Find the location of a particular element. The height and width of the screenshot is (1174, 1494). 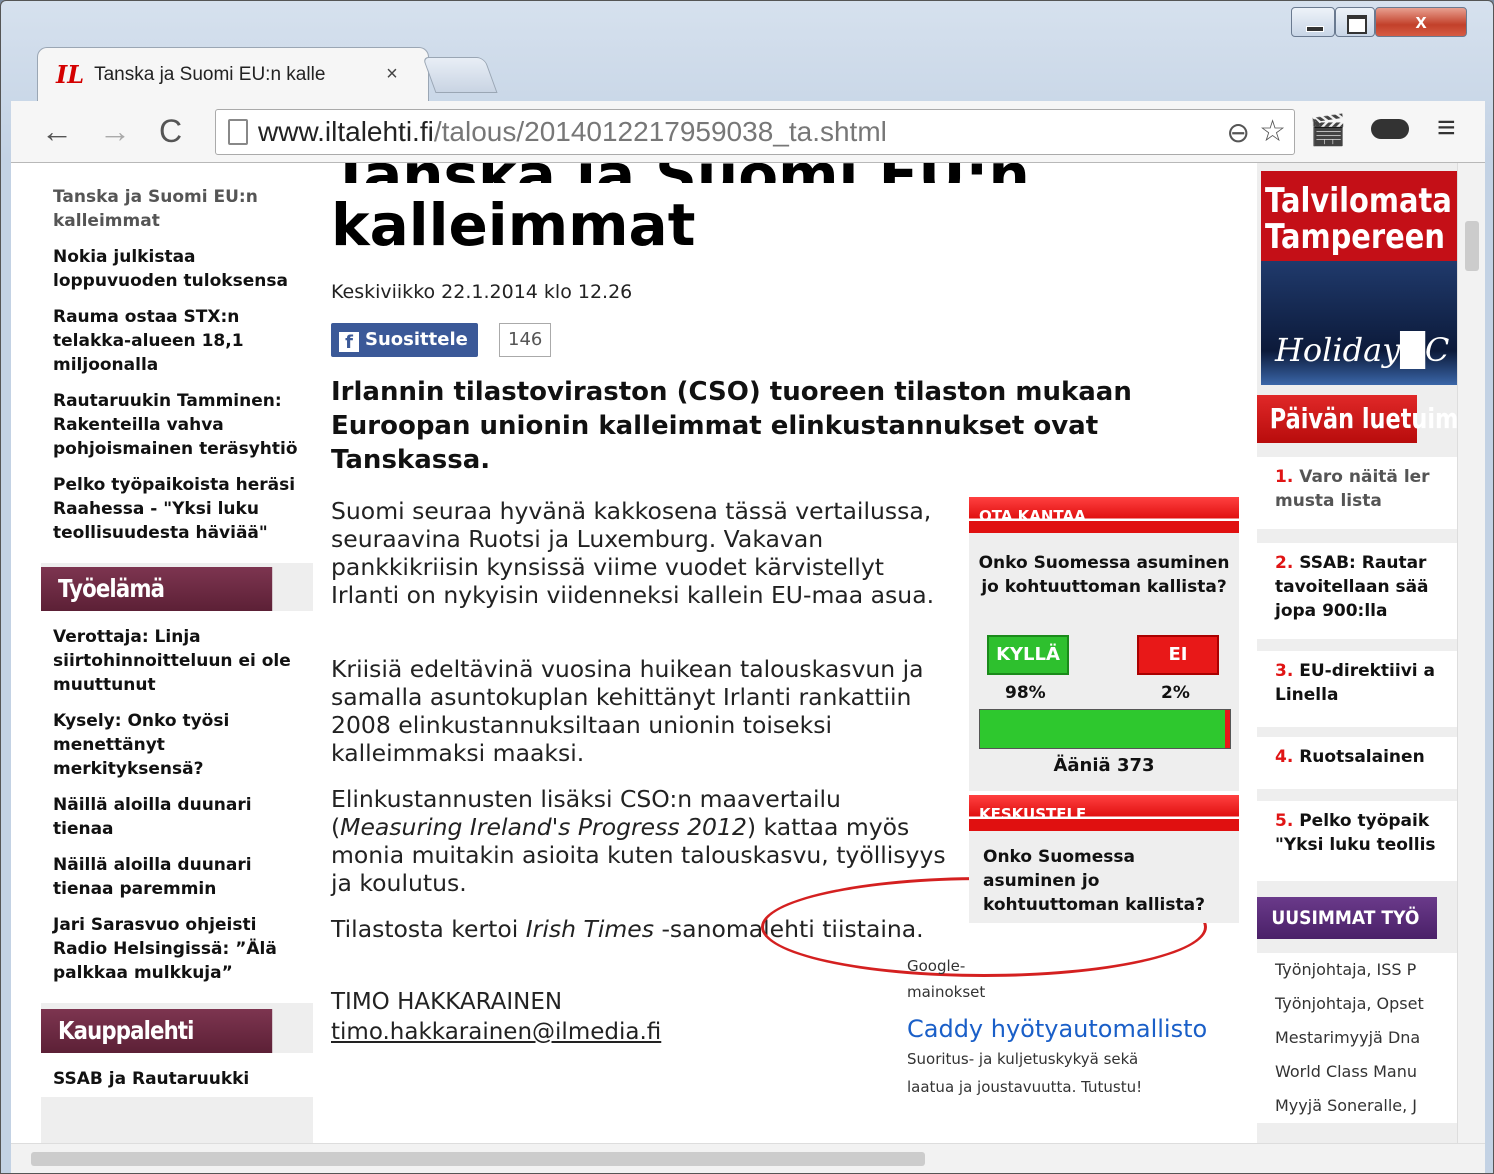

job-link: Mestarimyyjä Dna is located at coordinates (1357, 1038).